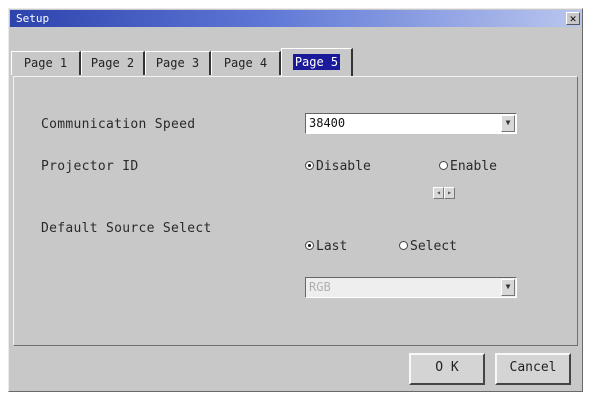  I want to click on title-bar: Setup ✕, so click(296, 18).